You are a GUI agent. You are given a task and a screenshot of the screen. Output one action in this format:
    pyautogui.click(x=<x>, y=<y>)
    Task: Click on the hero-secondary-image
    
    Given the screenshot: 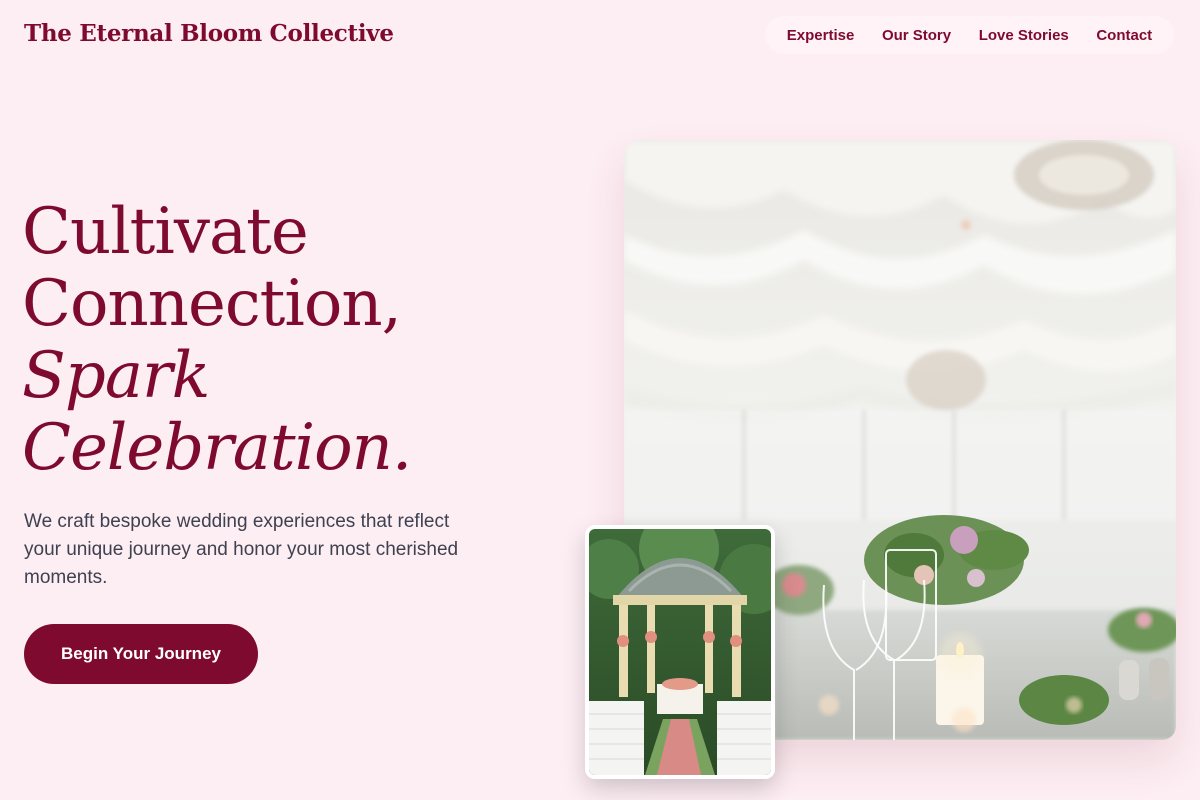 What is the action you would take?
    pyautogui.click(x=680, y=652)
    